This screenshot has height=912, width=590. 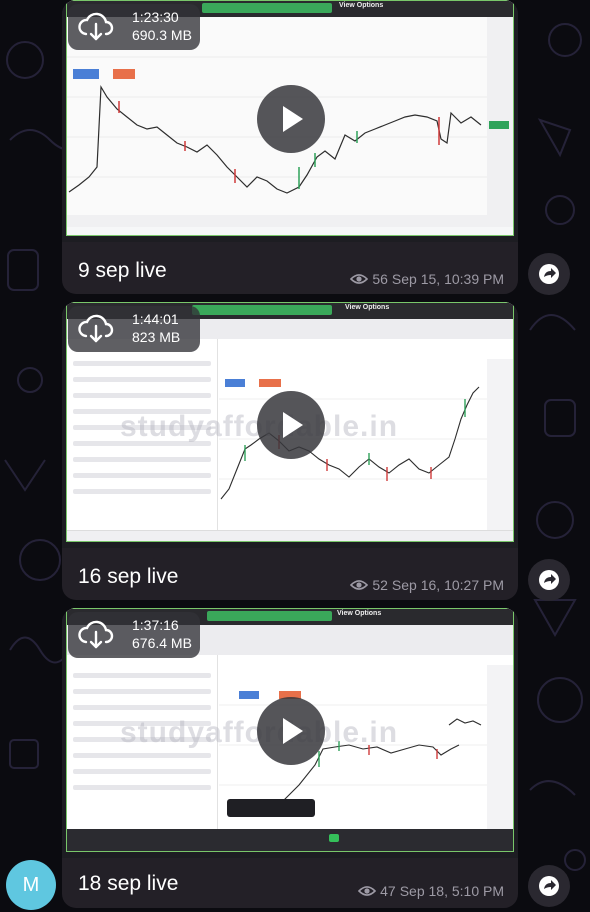 I want to click on video-duration: 1:37:16, so click(x=155, y=625).